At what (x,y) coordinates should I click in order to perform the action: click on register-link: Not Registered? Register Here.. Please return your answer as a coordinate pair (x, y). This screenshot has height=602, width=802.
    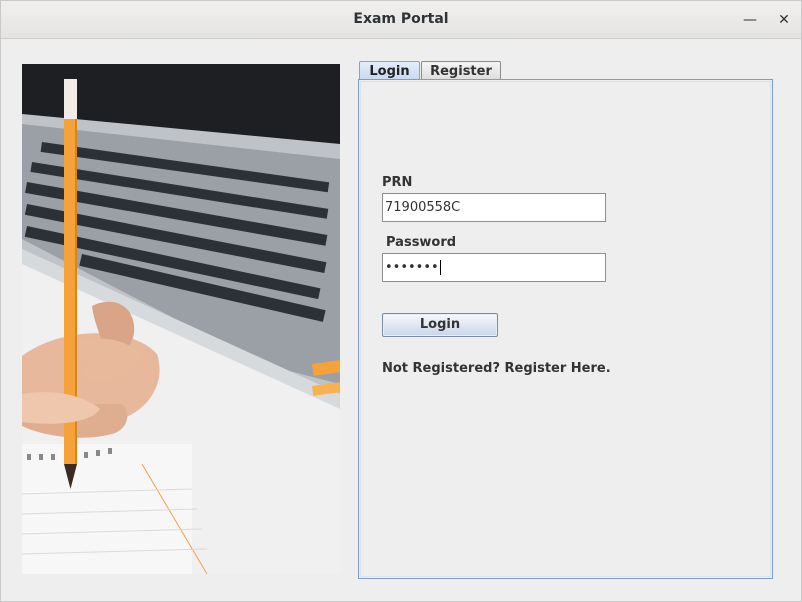
    Looking at the image, I should click on (496, 368).